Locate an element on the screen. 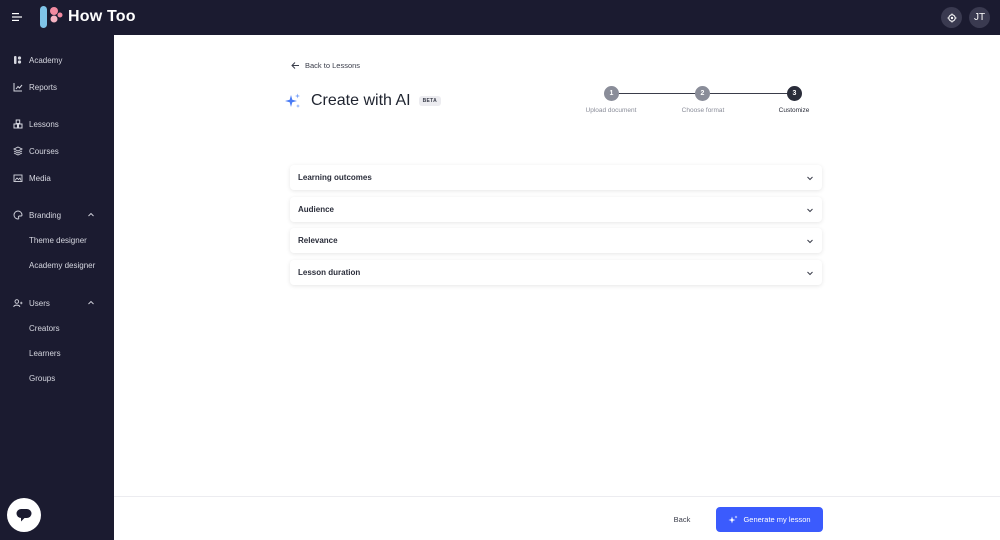 This screenshot has height=540, width=1000. step-3-indicator: 3 is located at coordinates (794, 93).